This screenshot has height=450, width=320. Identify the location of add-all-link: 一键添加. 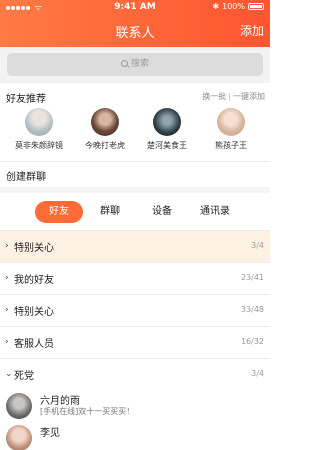
(249, 96).